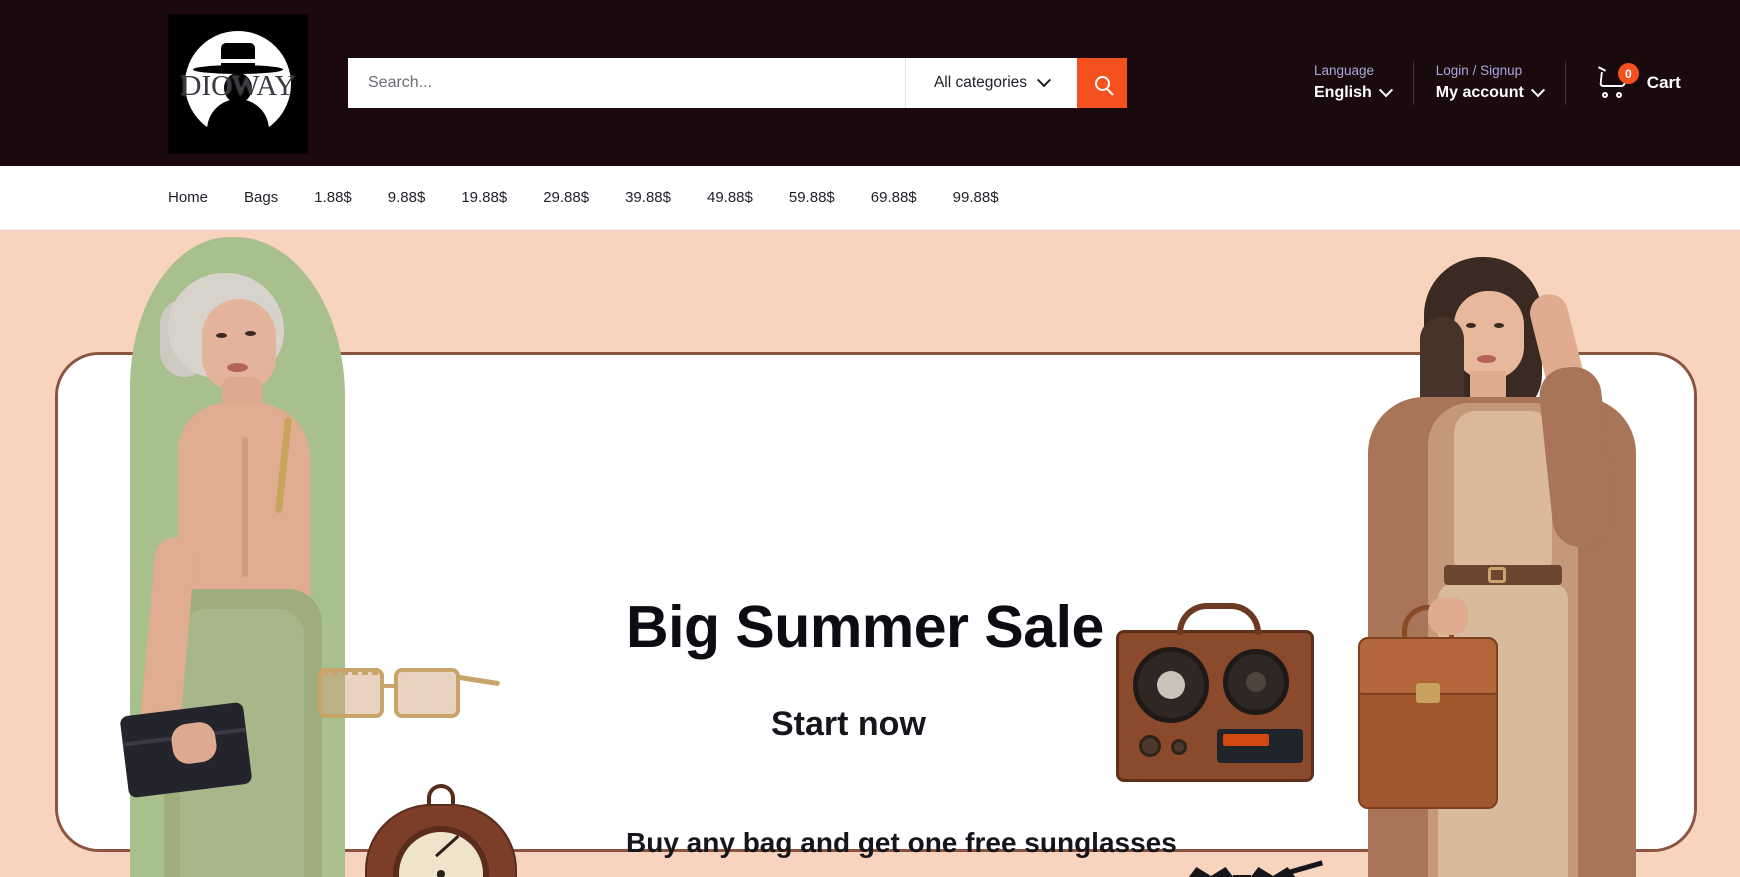 Image resolution: width=1740 pixels, height=877 pixels. Describe the element at coordinates (197, 197) in the screenshot. I see `nav-item-home: Home` at that location.